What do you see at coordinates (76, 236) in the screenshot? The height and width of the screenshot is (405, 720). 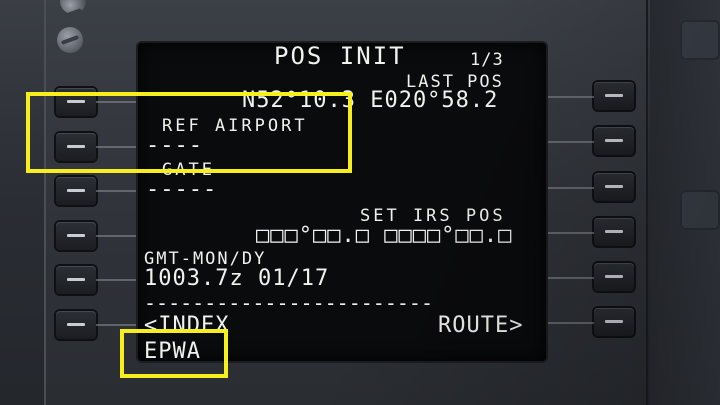 I see `lsk-4l-button` at bounding box center [76, 236].